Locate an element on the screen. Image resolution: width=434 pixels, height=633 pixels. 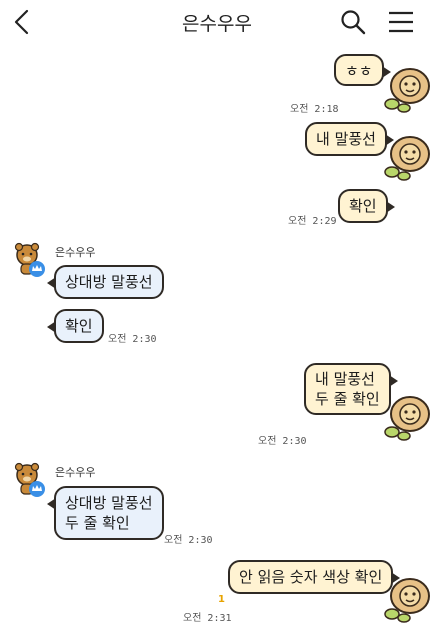
chat-header: 은수우우 is located at coordinates (217, 22).